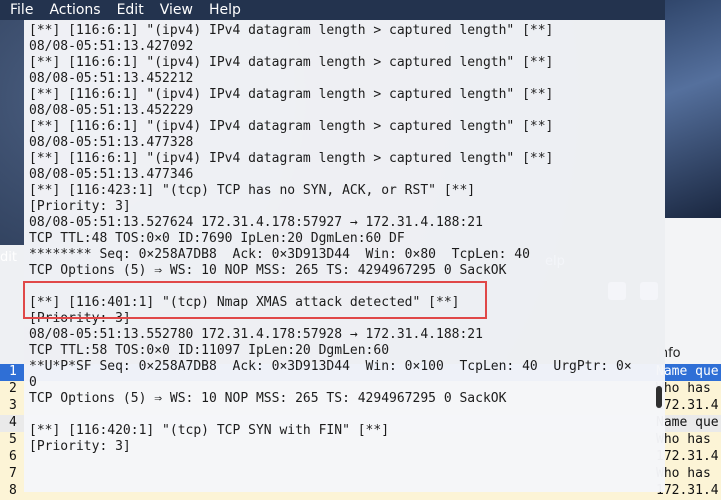  What do you see at coordinates (111, 46) in the screenshot?
I see `terminal-line: 08/08-05:51:13.427092` at bounding box center [111, 46].